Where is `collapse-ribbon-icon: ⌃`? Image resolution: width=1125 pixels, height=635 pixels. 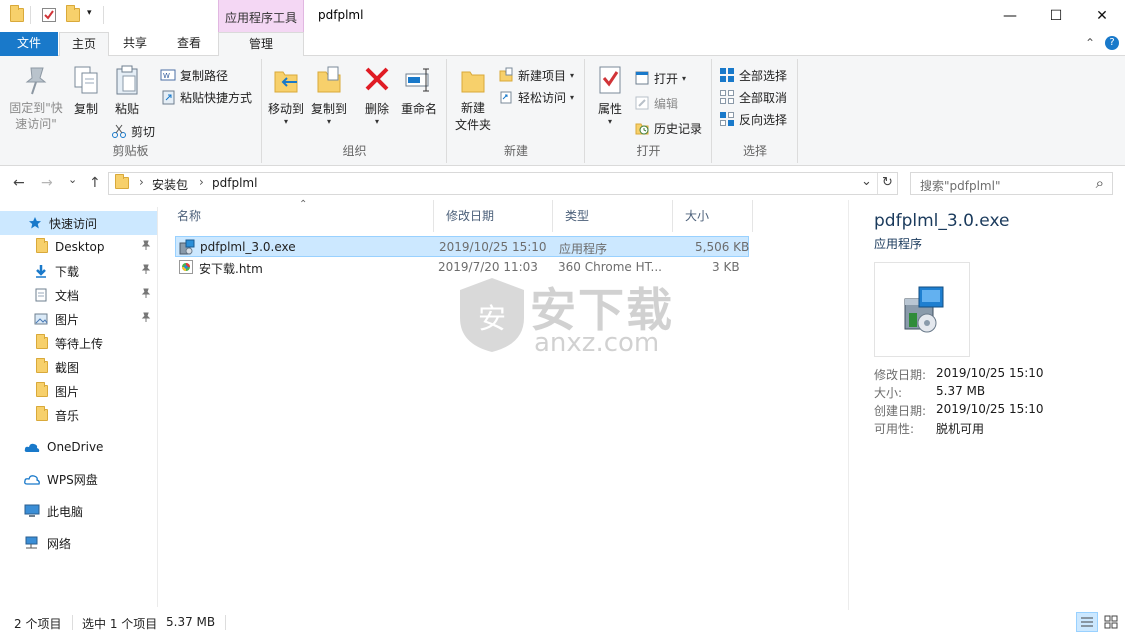
collapse-ribbon-icon: ⌃ is located at coordinates (1090, 43).